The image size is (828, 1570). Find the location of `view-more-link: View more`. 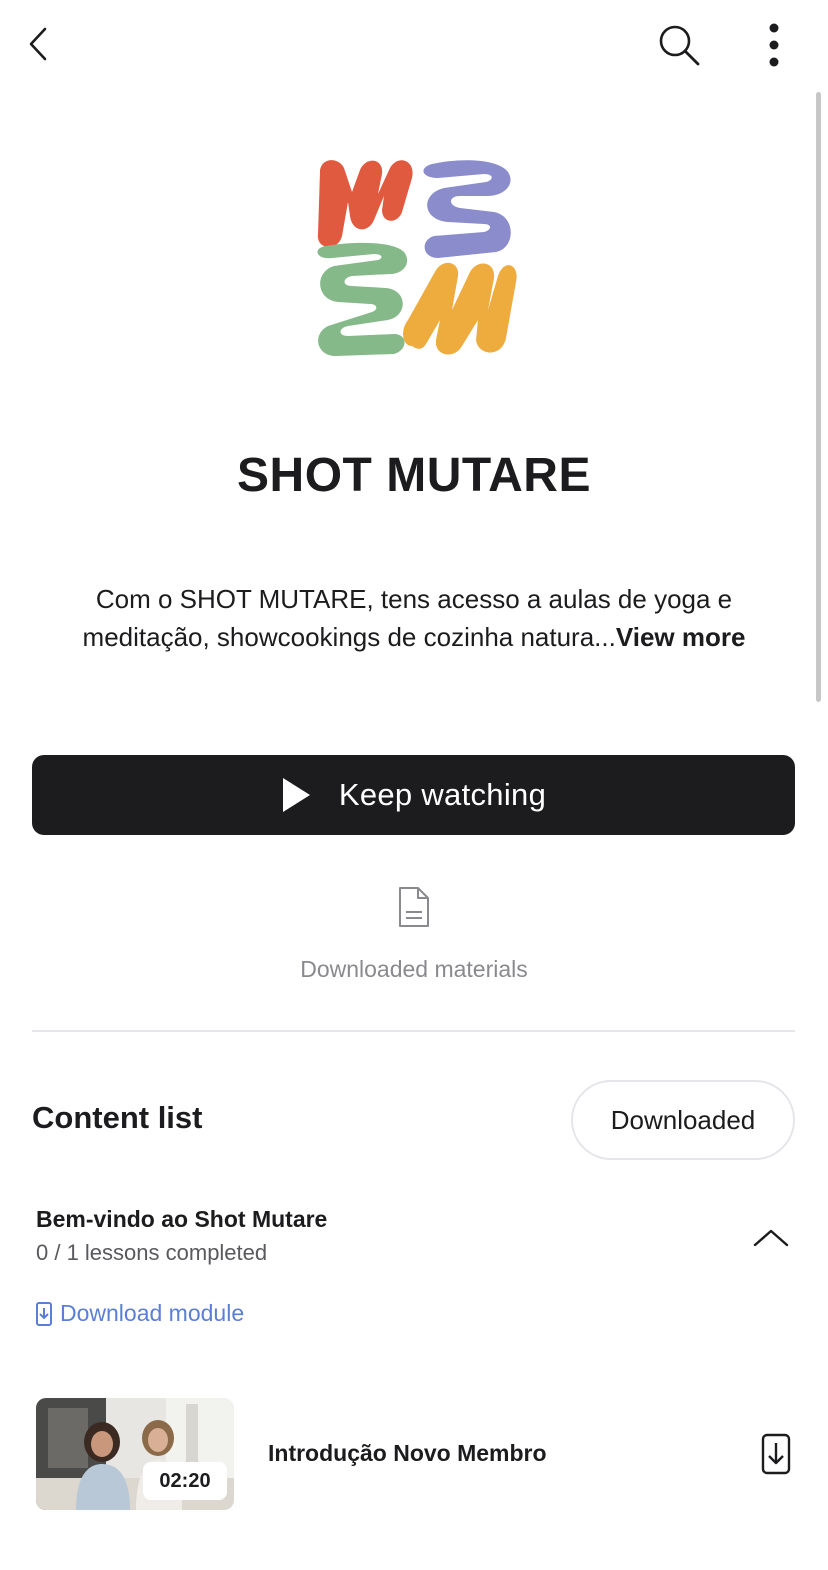

view-more-link: View more is located at coordinates (681, 637).